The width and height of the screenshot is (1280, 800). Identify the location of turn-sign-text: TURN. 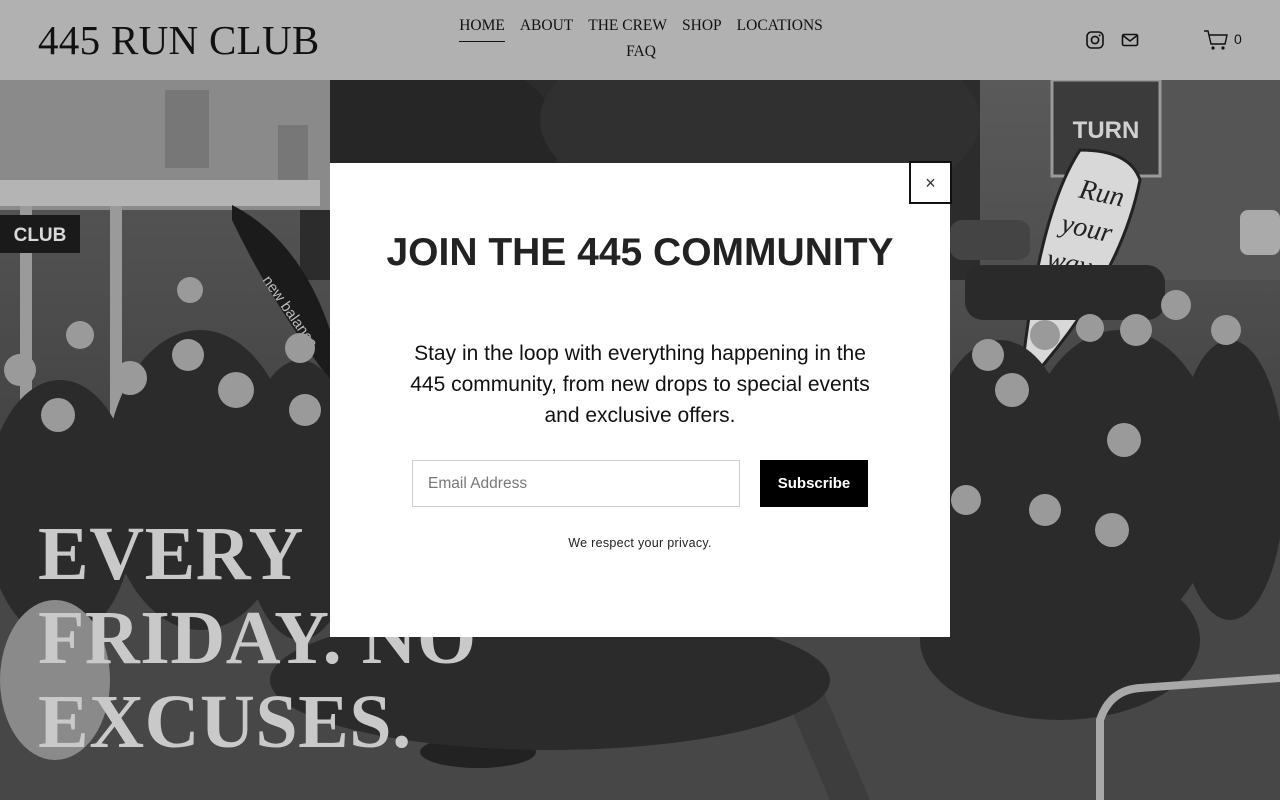
(1106, 130).